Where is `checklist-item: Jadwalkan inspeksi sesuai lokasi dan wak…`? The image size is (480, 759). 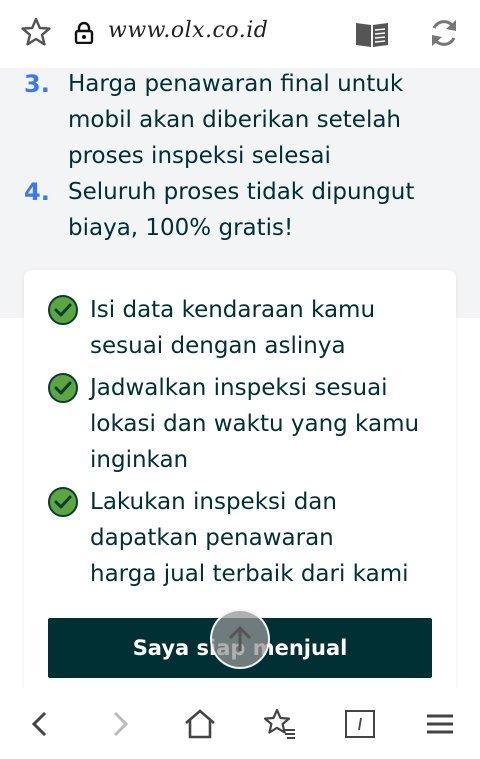 checklist-item: Jadwalkan inspeksi sesuai lokasi dan wak… is located at coordinates (249, 424).